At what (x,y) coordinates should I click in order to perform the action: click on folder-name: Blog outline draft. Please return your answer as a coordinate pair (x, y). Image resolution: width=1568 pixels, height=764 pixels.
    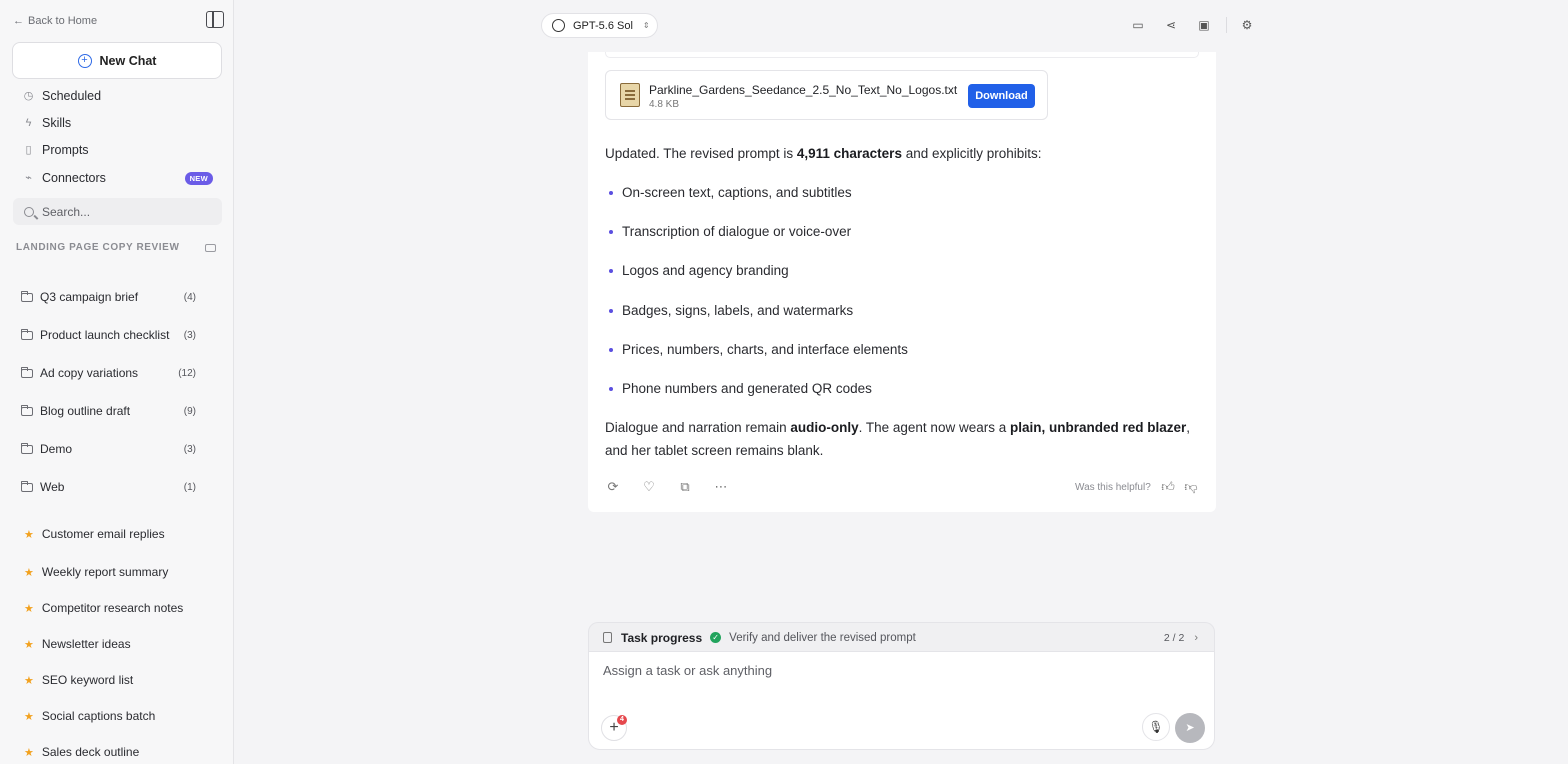
    Looking at the image, I should click on (85, 411).